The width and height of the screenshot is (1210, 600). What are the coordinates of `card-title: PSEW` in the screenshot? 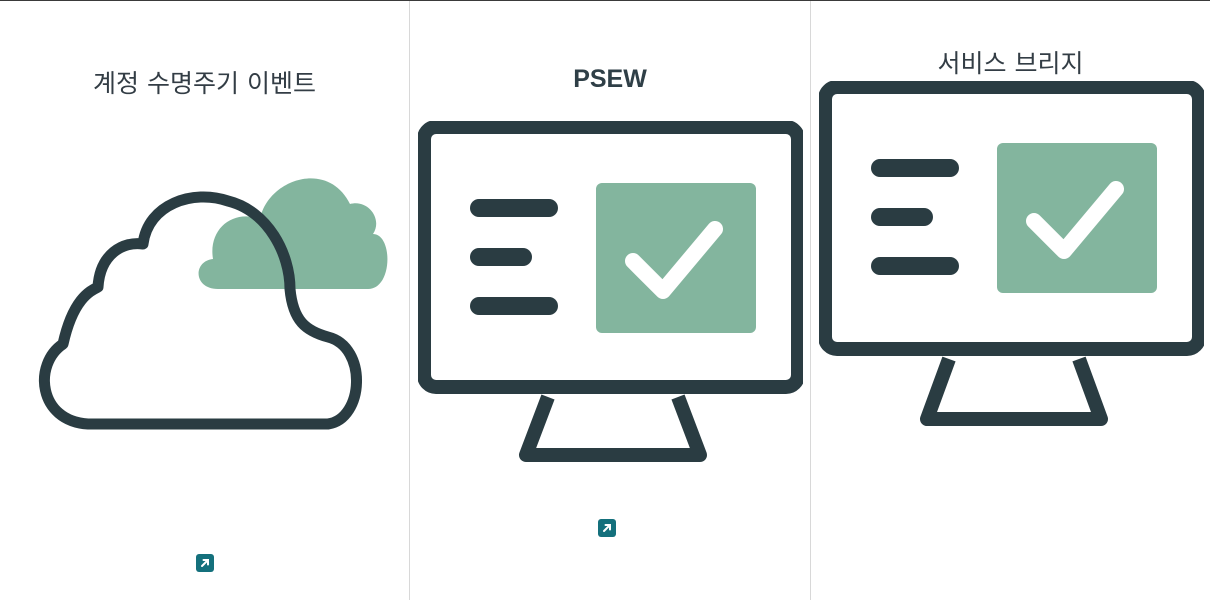 It's located at (610, 79).